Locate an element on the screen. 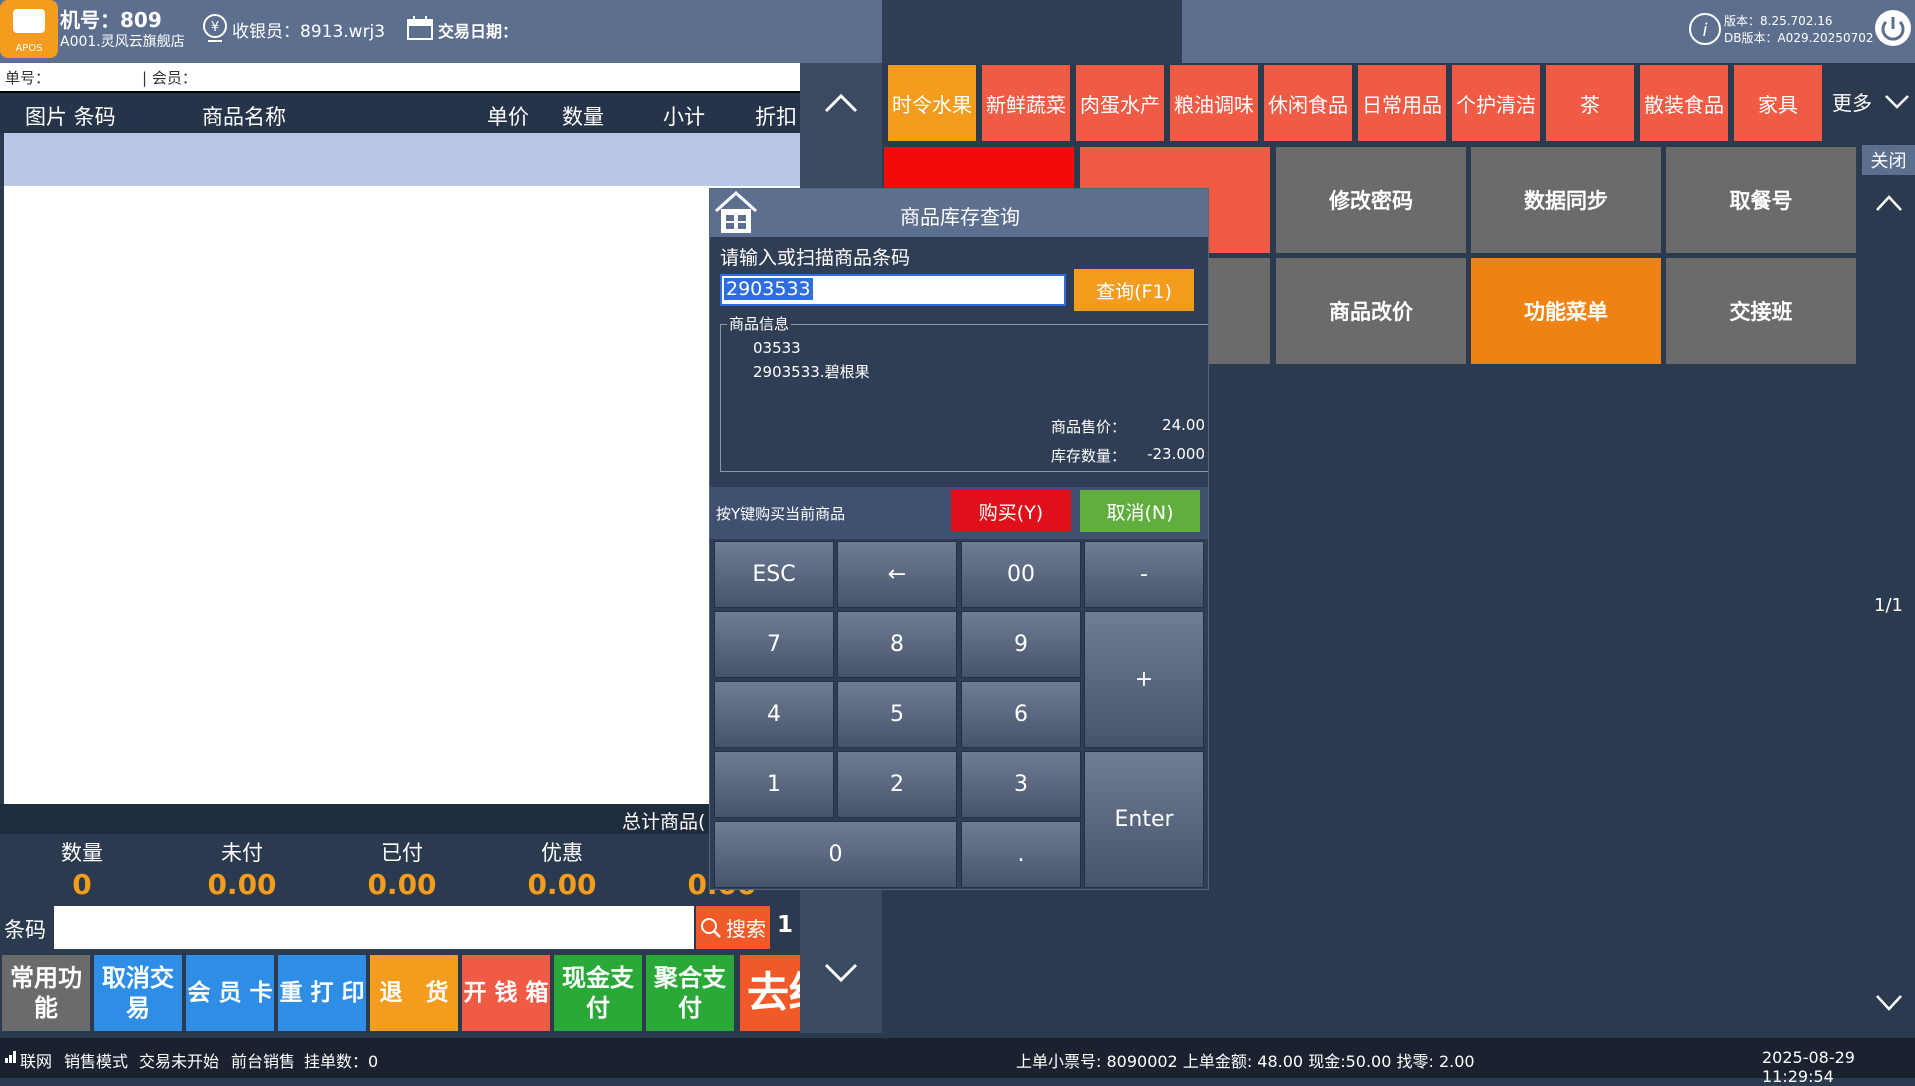  key-4: 4 is located at coordinates (774, 714).